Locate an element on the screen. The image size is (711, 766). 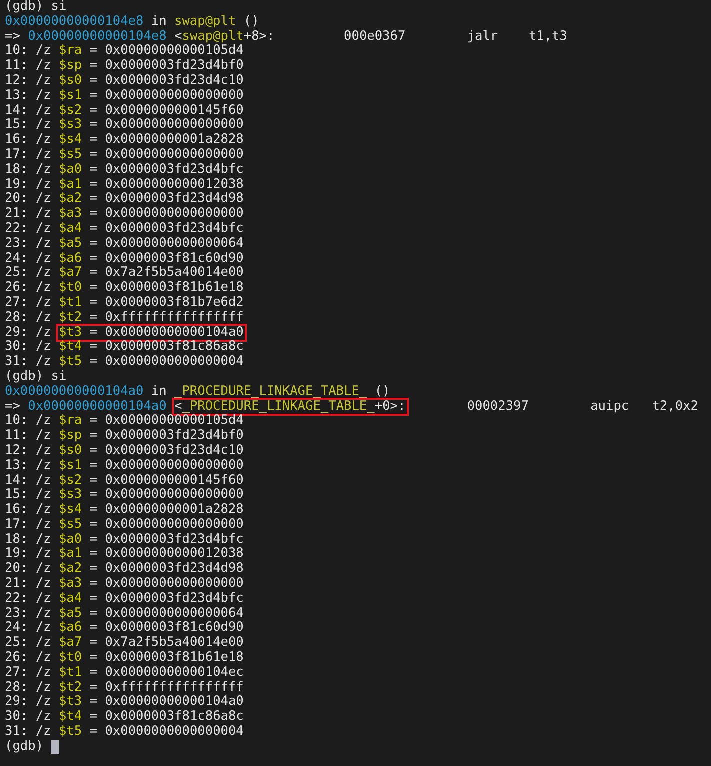
register-name: $a4 is located at coordinates (70, 229).